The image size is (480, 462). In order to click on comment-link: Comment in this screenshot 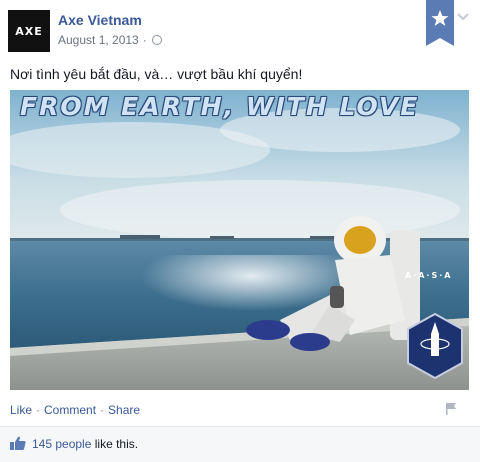, I will do `click(70, 410)`.